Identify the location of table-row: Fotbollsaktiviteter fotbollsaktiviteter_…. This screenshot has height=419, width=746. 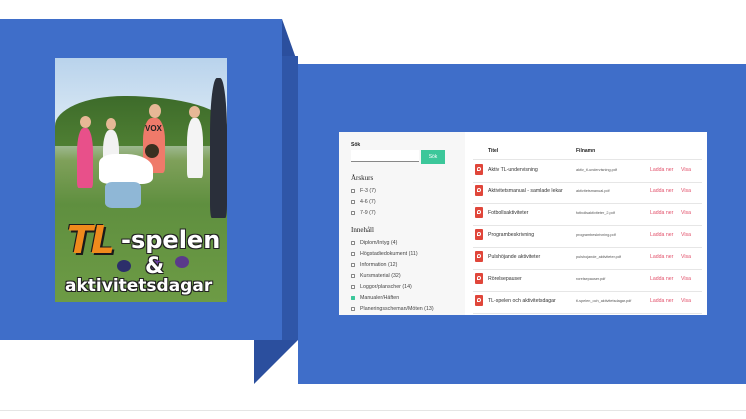
(587, 214).